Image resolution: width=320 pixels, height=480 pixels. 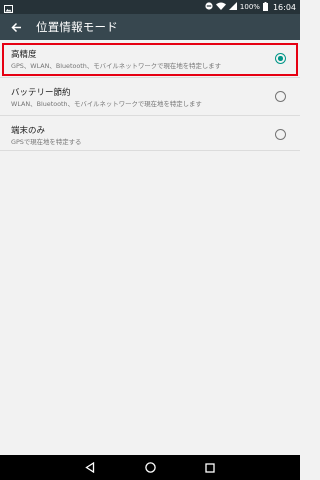 I want to click on nav-back-button, so click(x=90, y=468).